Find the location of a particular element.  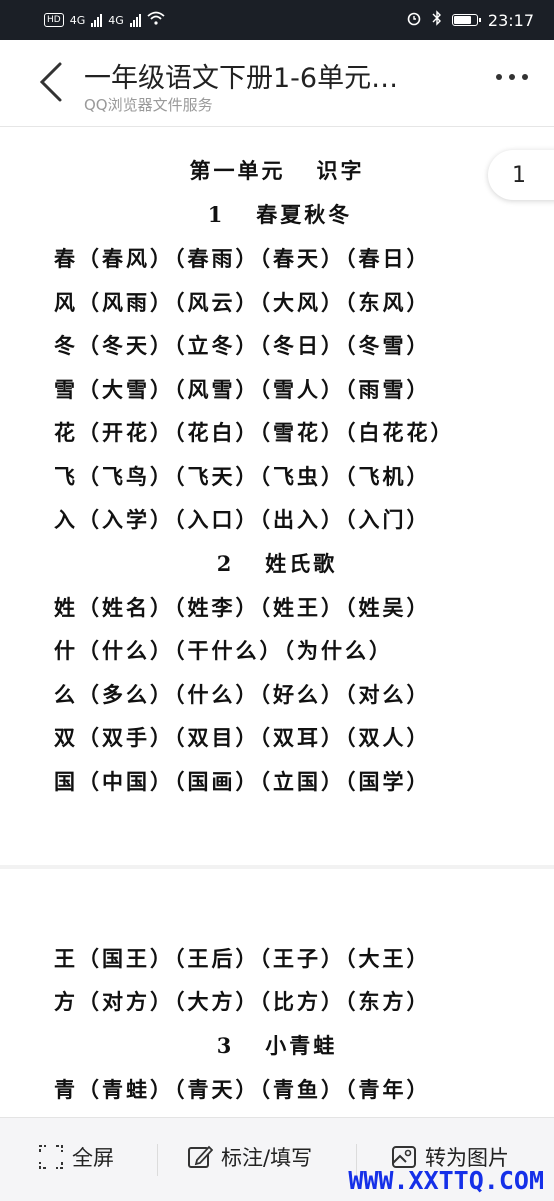

lesson-heading: 3 小青蛙 is located at coordinates (277, 1045).